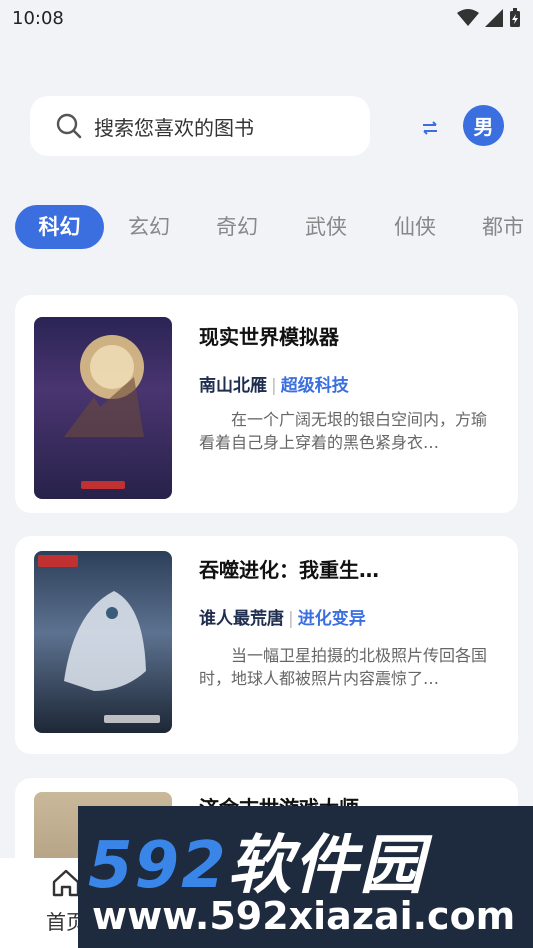  What do you see at coordinates (331, 619) in the screenshot?
I see `book-genre: 进化变异` at bounding box center [331, 619].